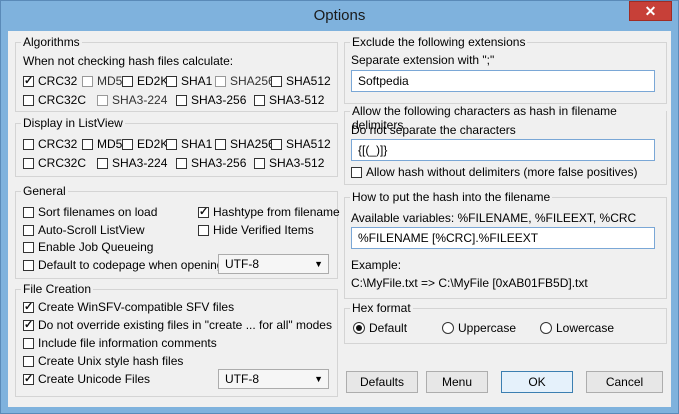  I want to click on algo-sha3-512-checkbox: SHA3-512, so click(289, 100).